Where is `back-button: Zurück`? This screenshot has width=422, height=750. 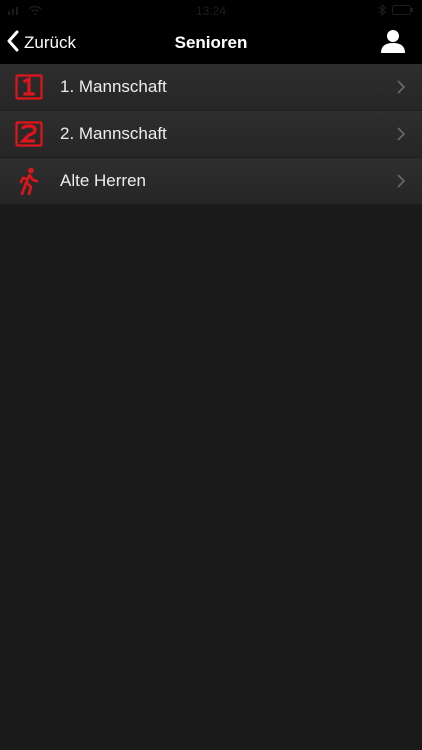 back-button: Zurück is located at coordinates (41, 43).